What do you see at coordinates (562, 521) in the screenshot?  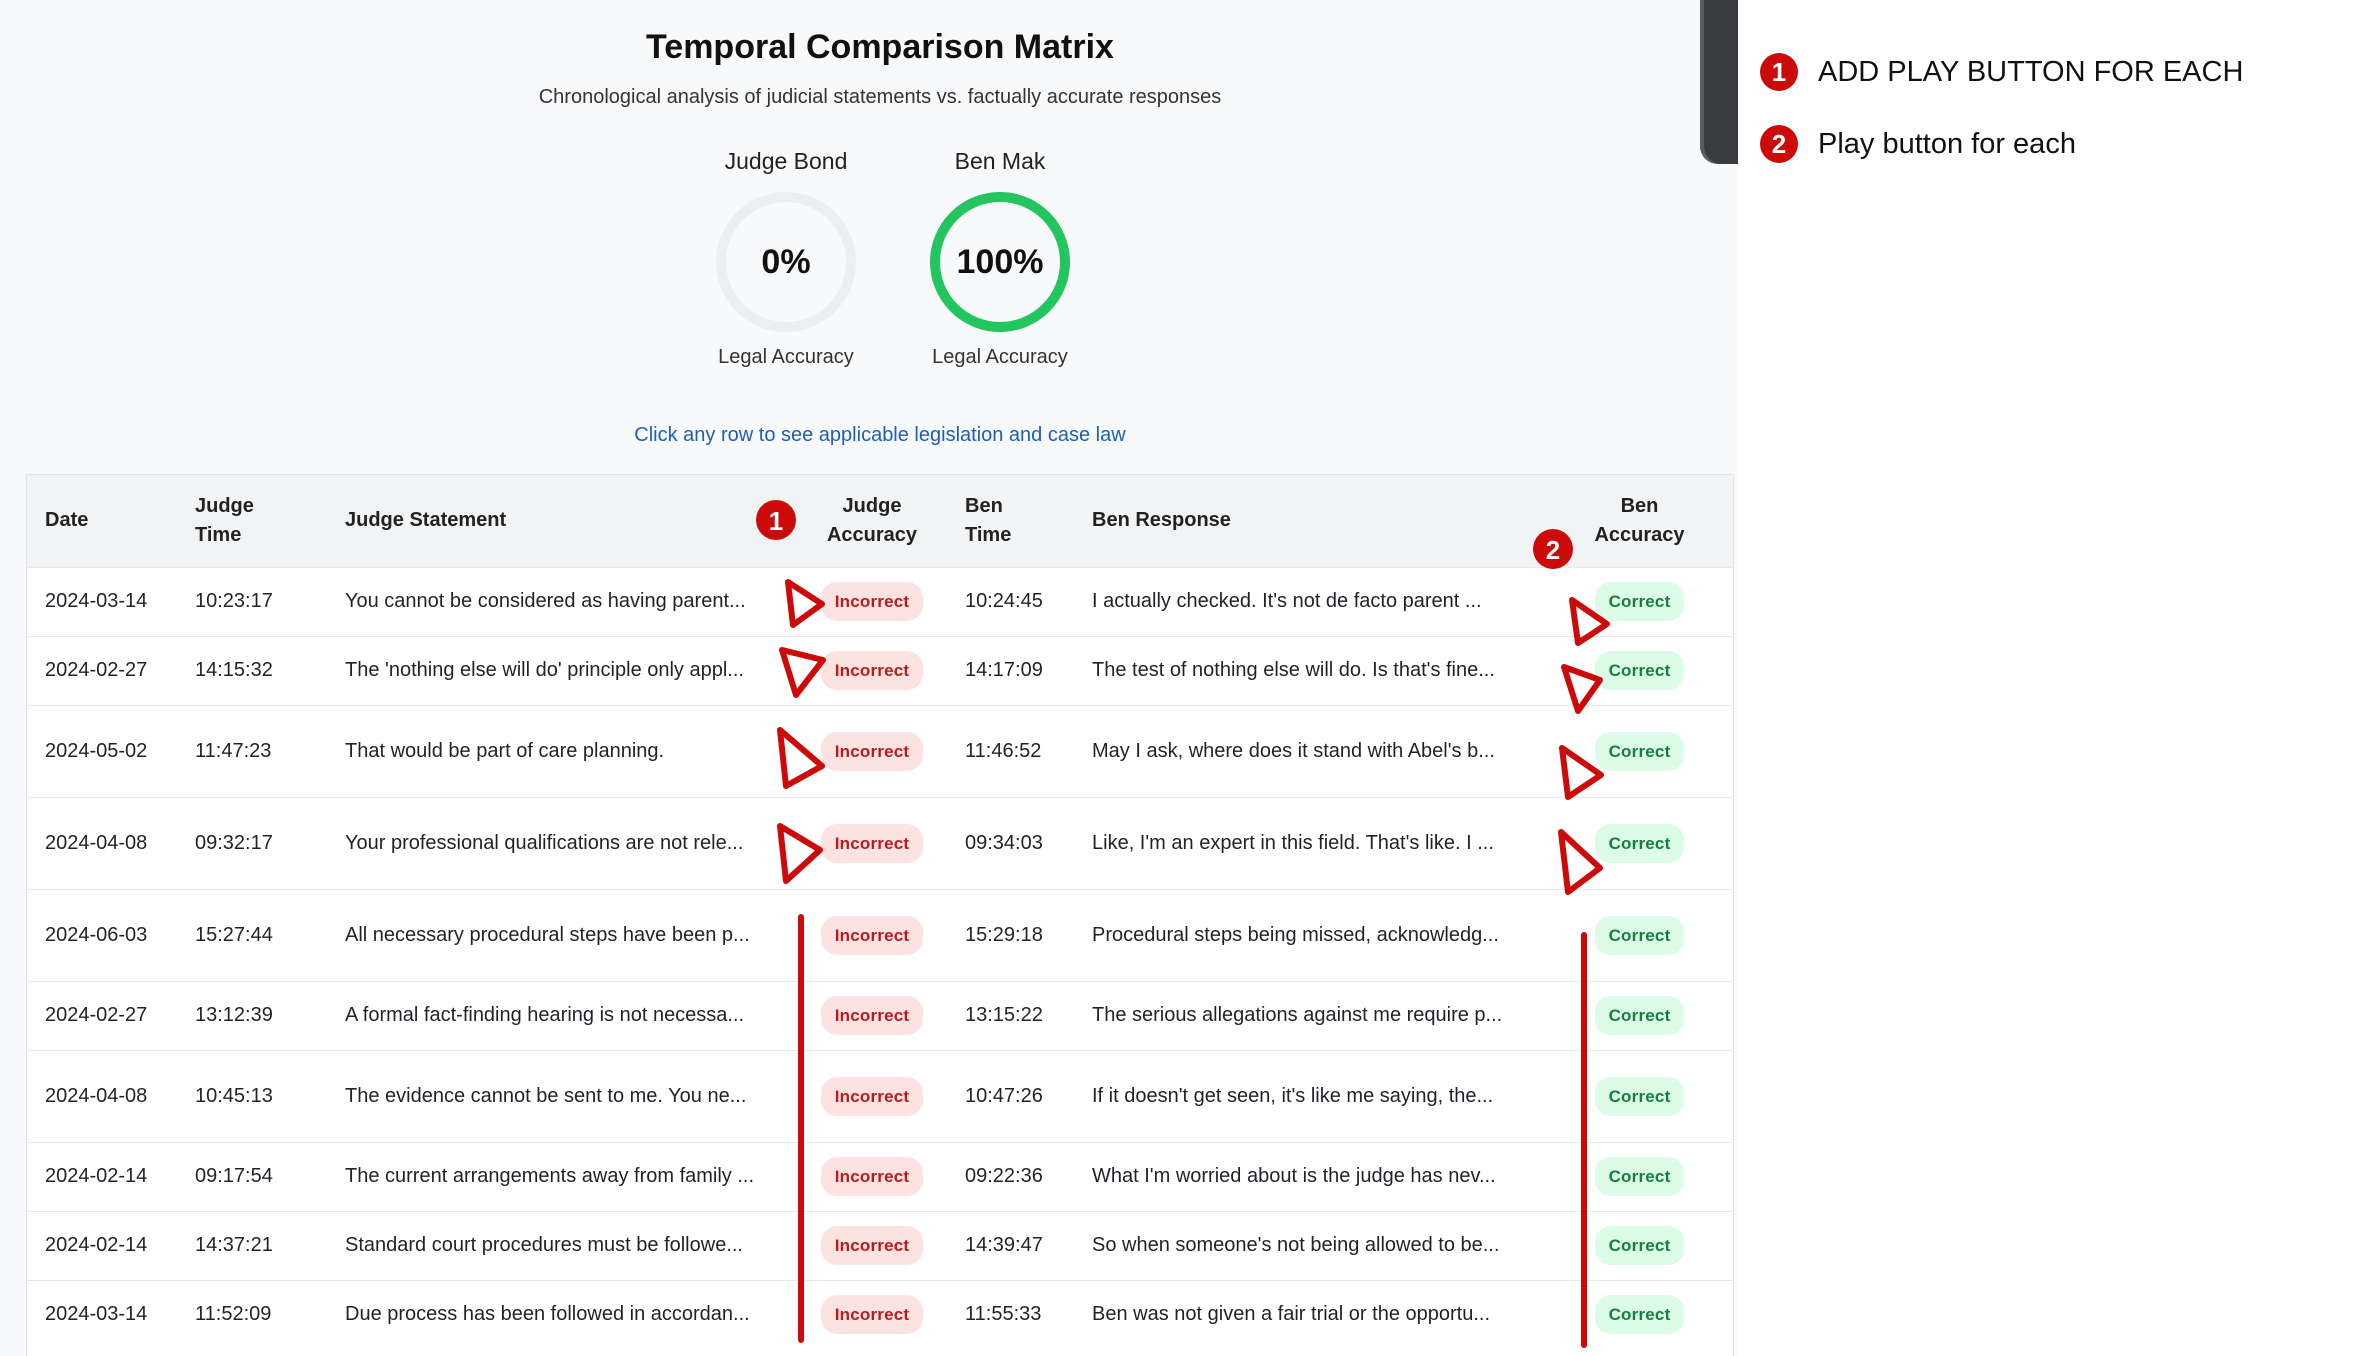 I see `col-header-judge-statement: Judge Statement` at bounding box center [562, 521].